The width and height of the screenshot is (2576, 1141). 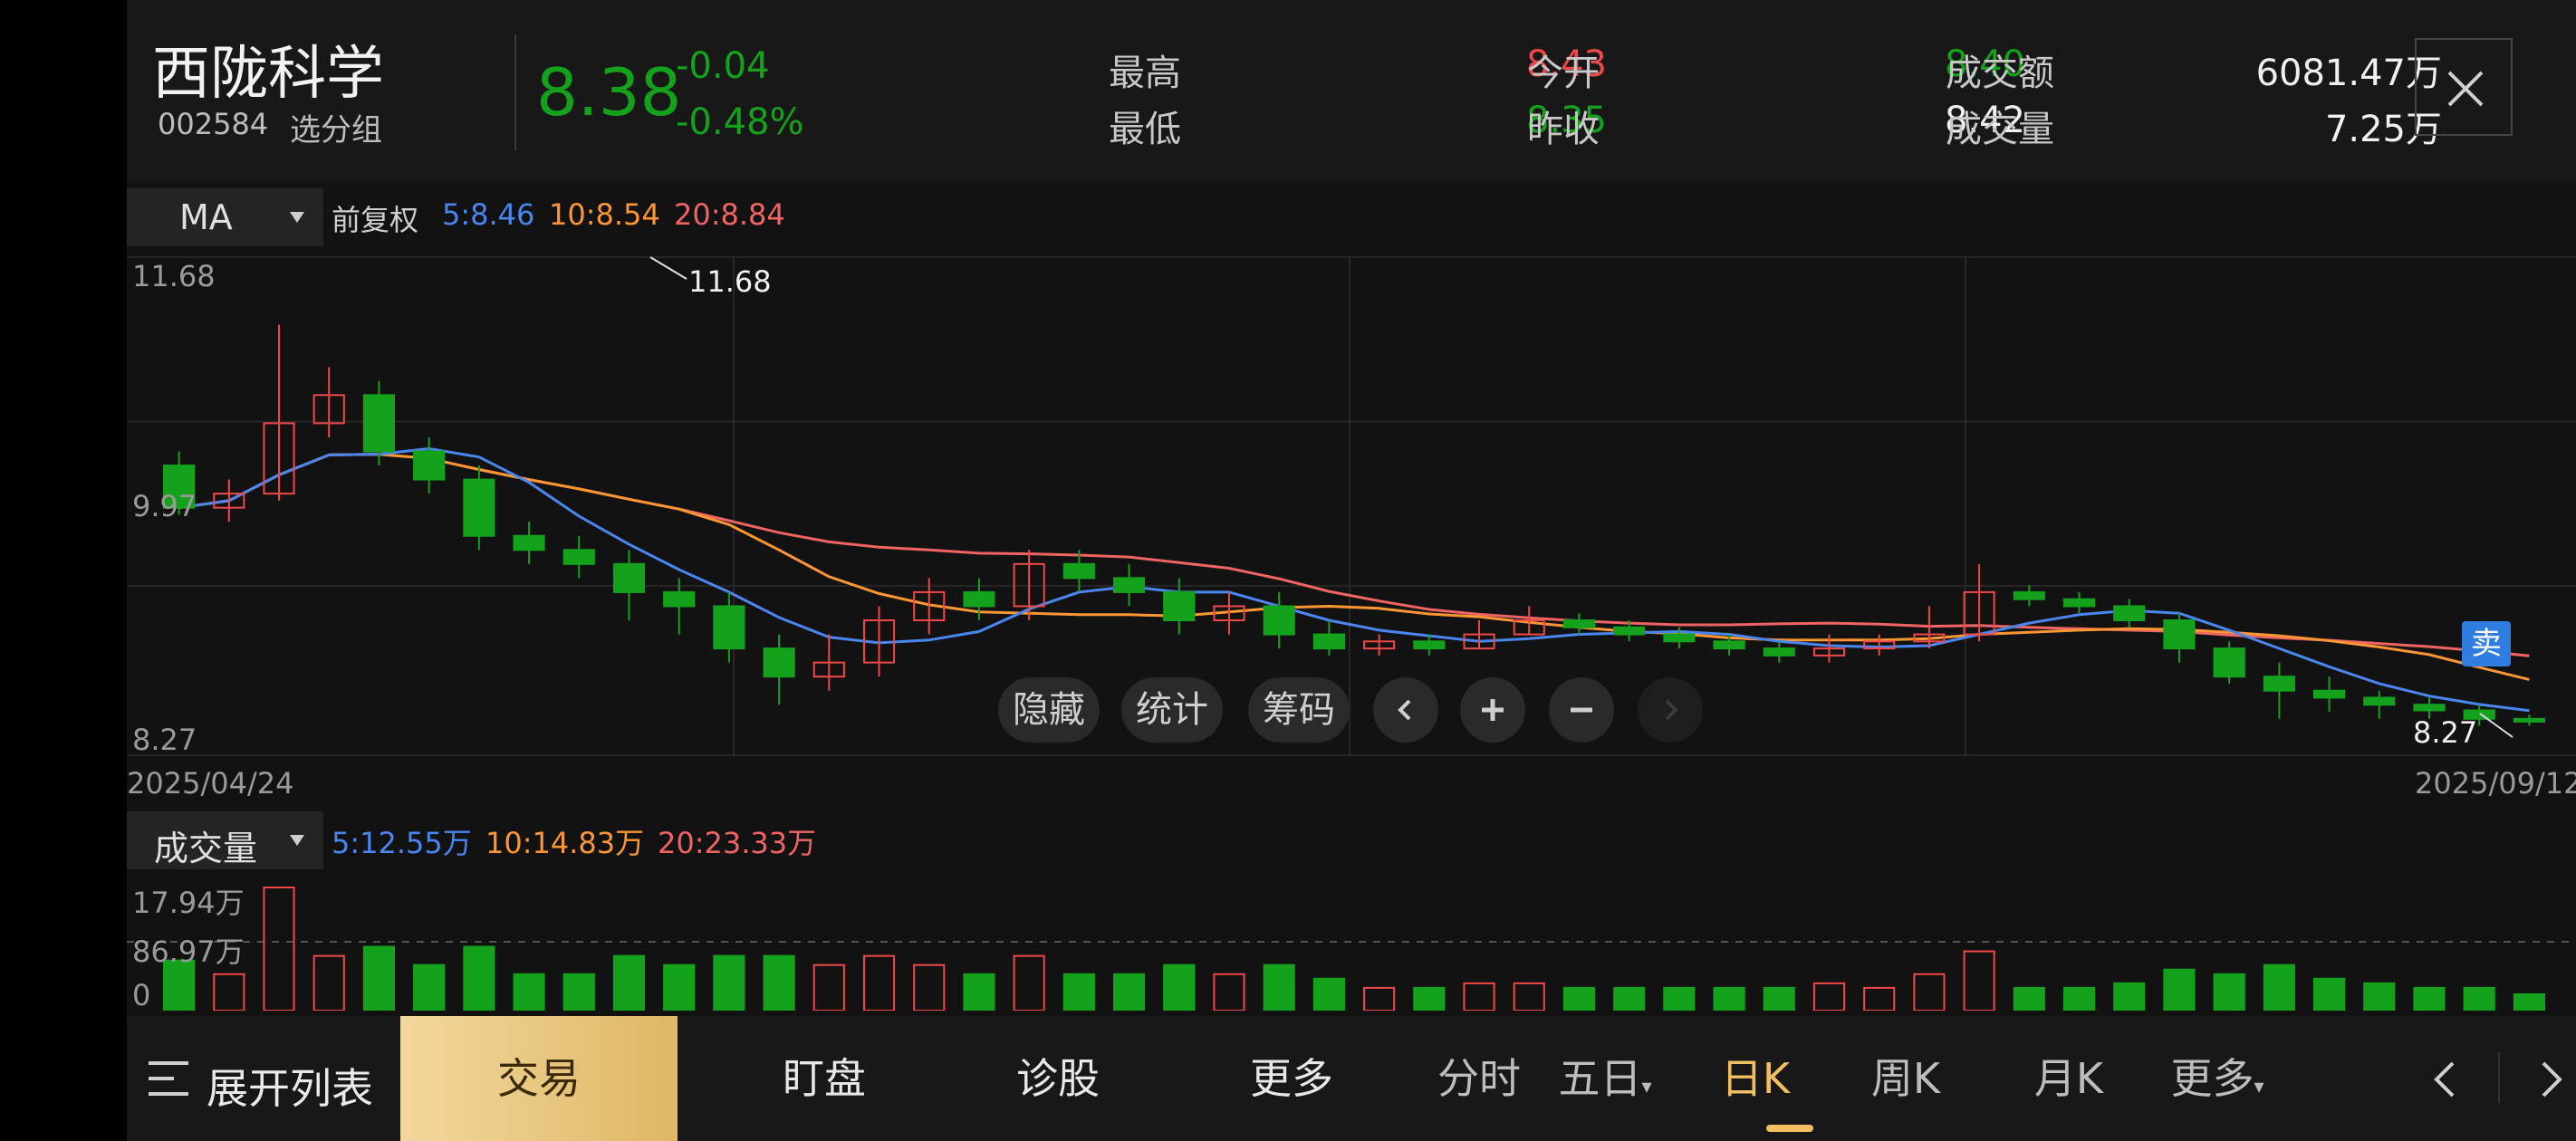 What do you see at coordinates (2217, 1079) in the screenshot?
I see `tab-more: 更多▾` at bounding box center [2217, 1079].